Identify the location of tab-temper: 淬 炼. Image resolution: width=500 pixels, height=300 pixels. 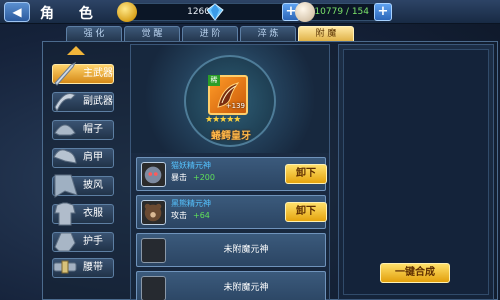
(268, 34).